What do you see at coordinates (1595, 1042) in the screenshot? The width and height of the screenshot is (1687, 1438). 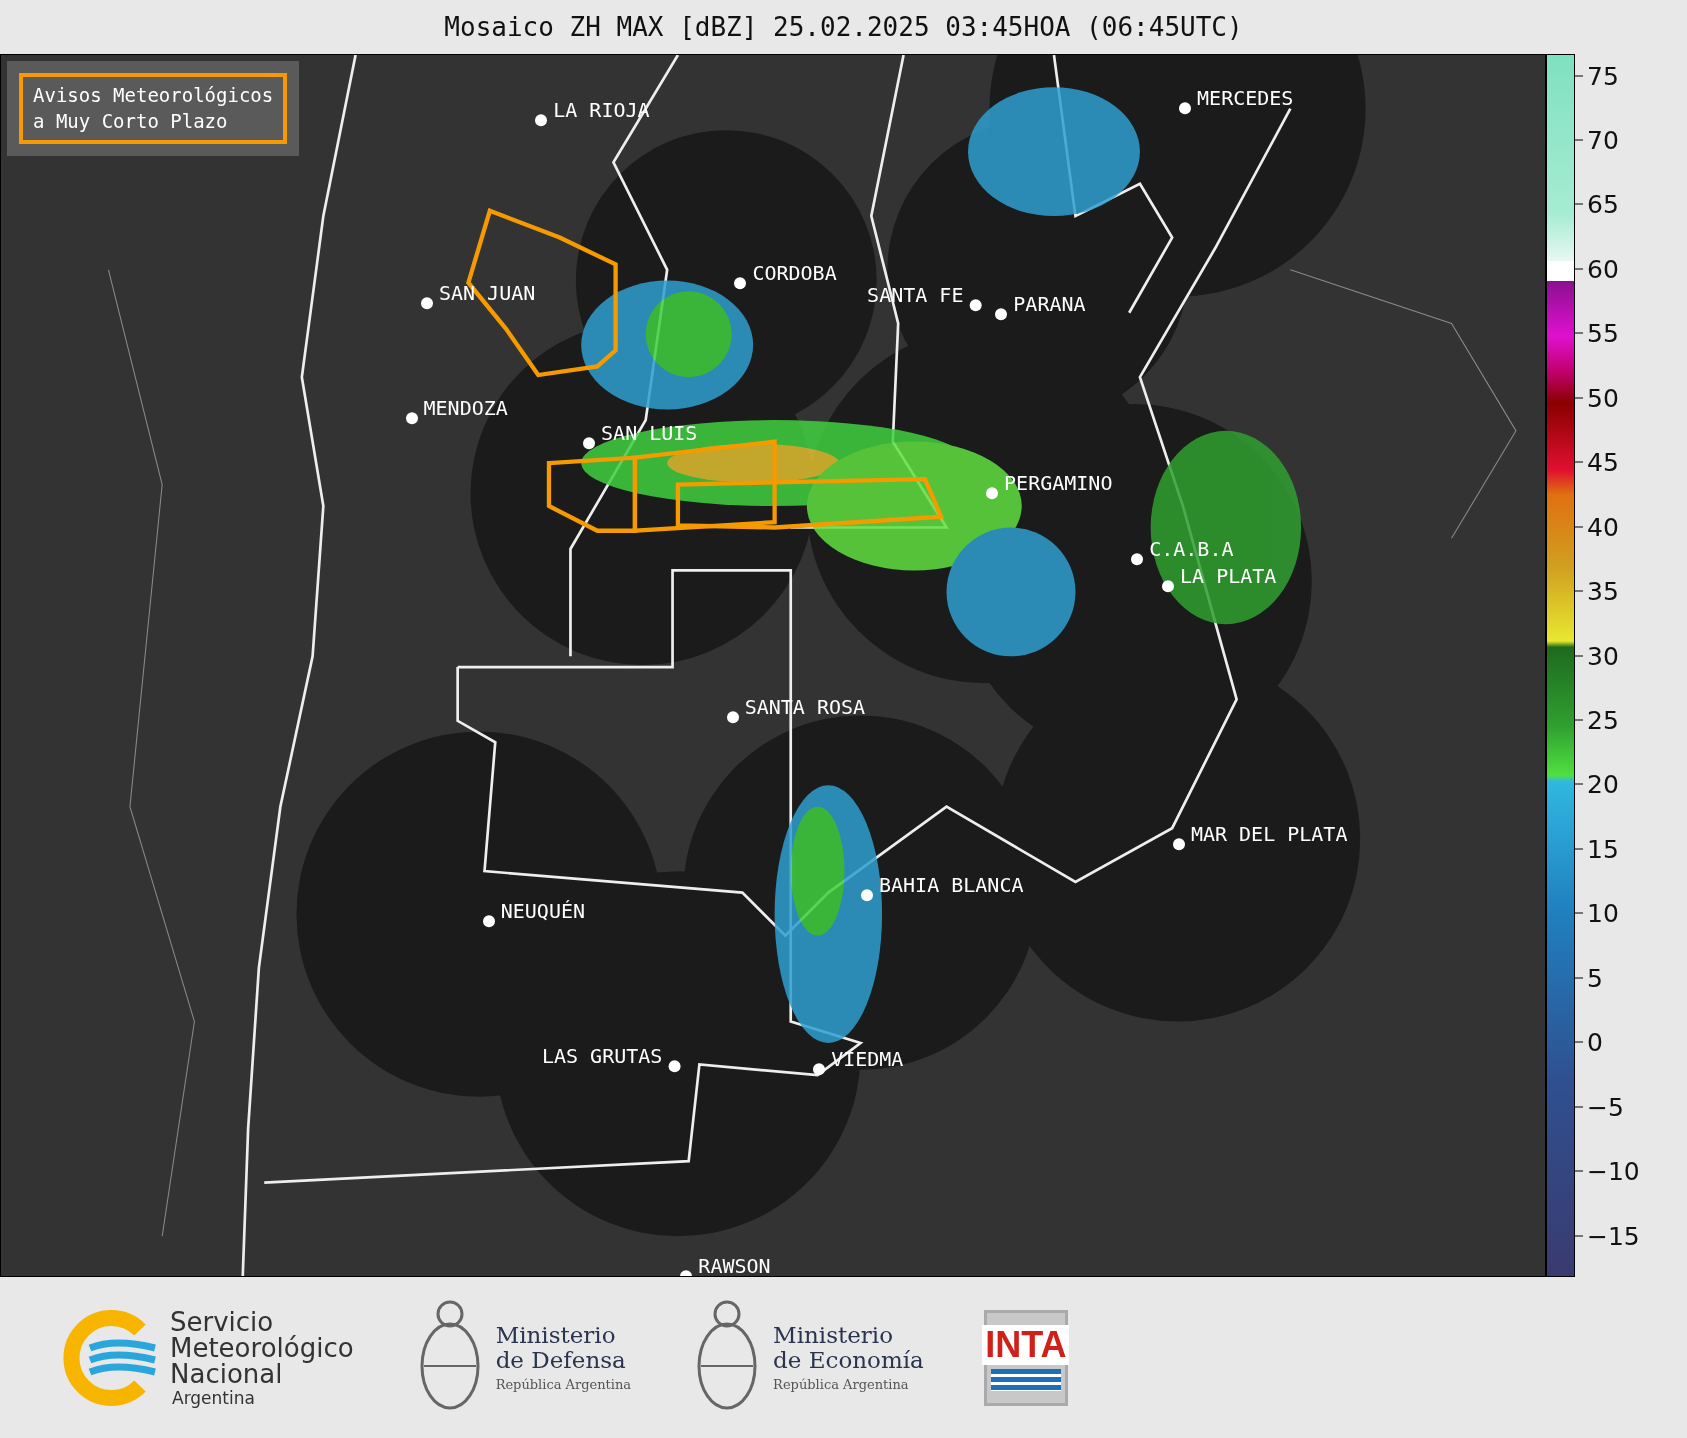 I see `colorbar-tick-label: 0` at bounding box center [1595, 1042].